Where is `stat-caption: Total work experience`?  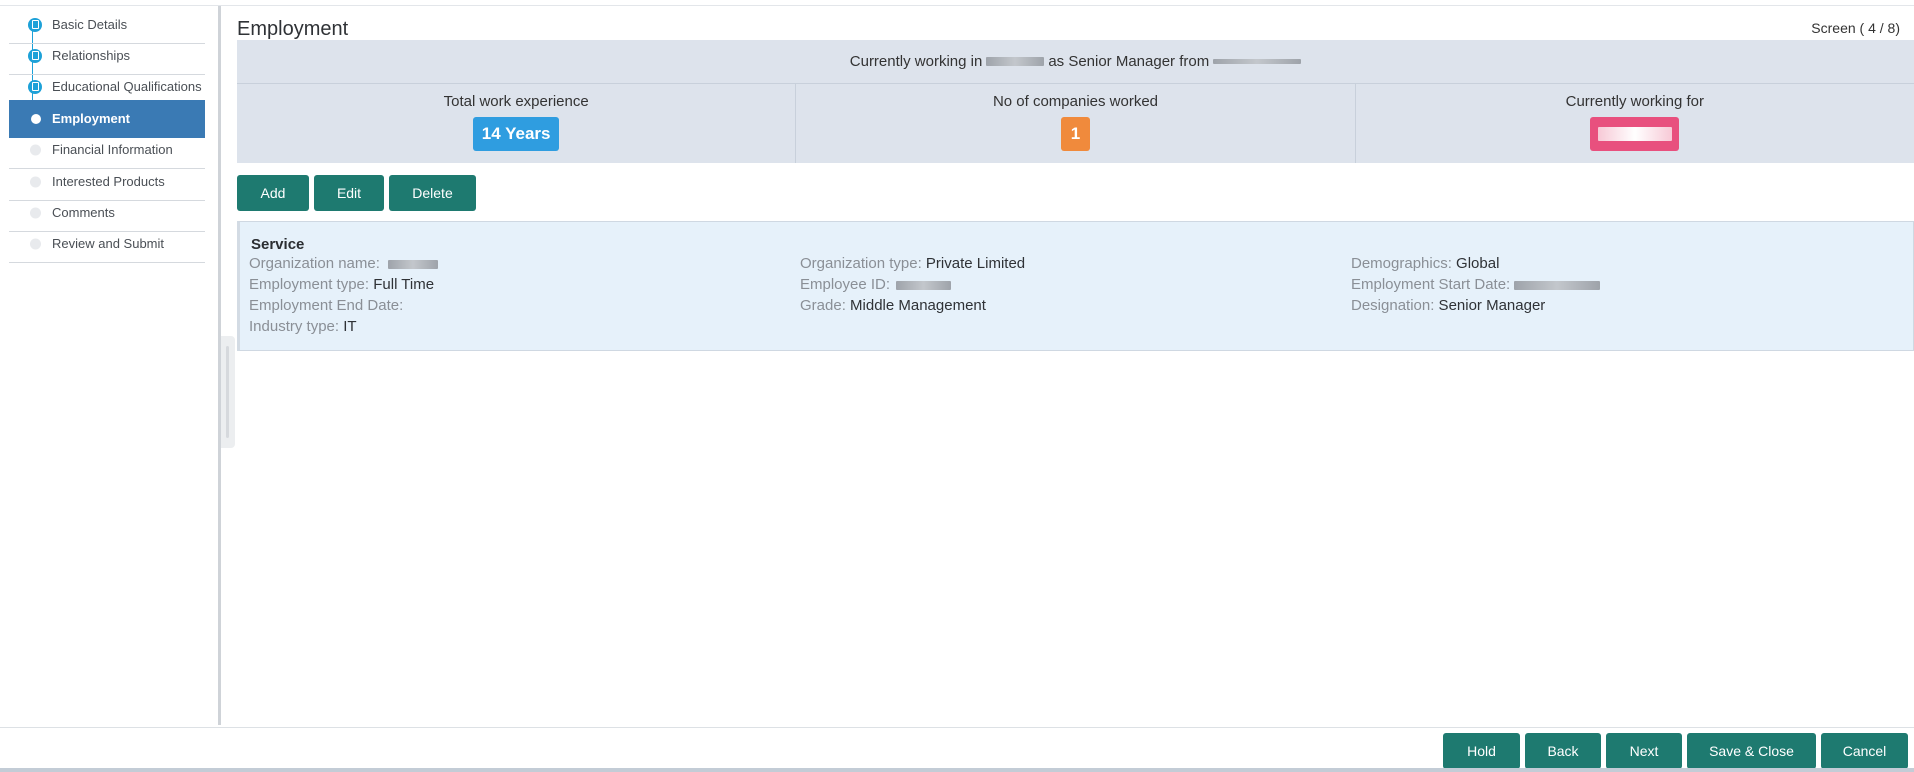
stat-caption: Total work experience is located at coordinates (516, 101).